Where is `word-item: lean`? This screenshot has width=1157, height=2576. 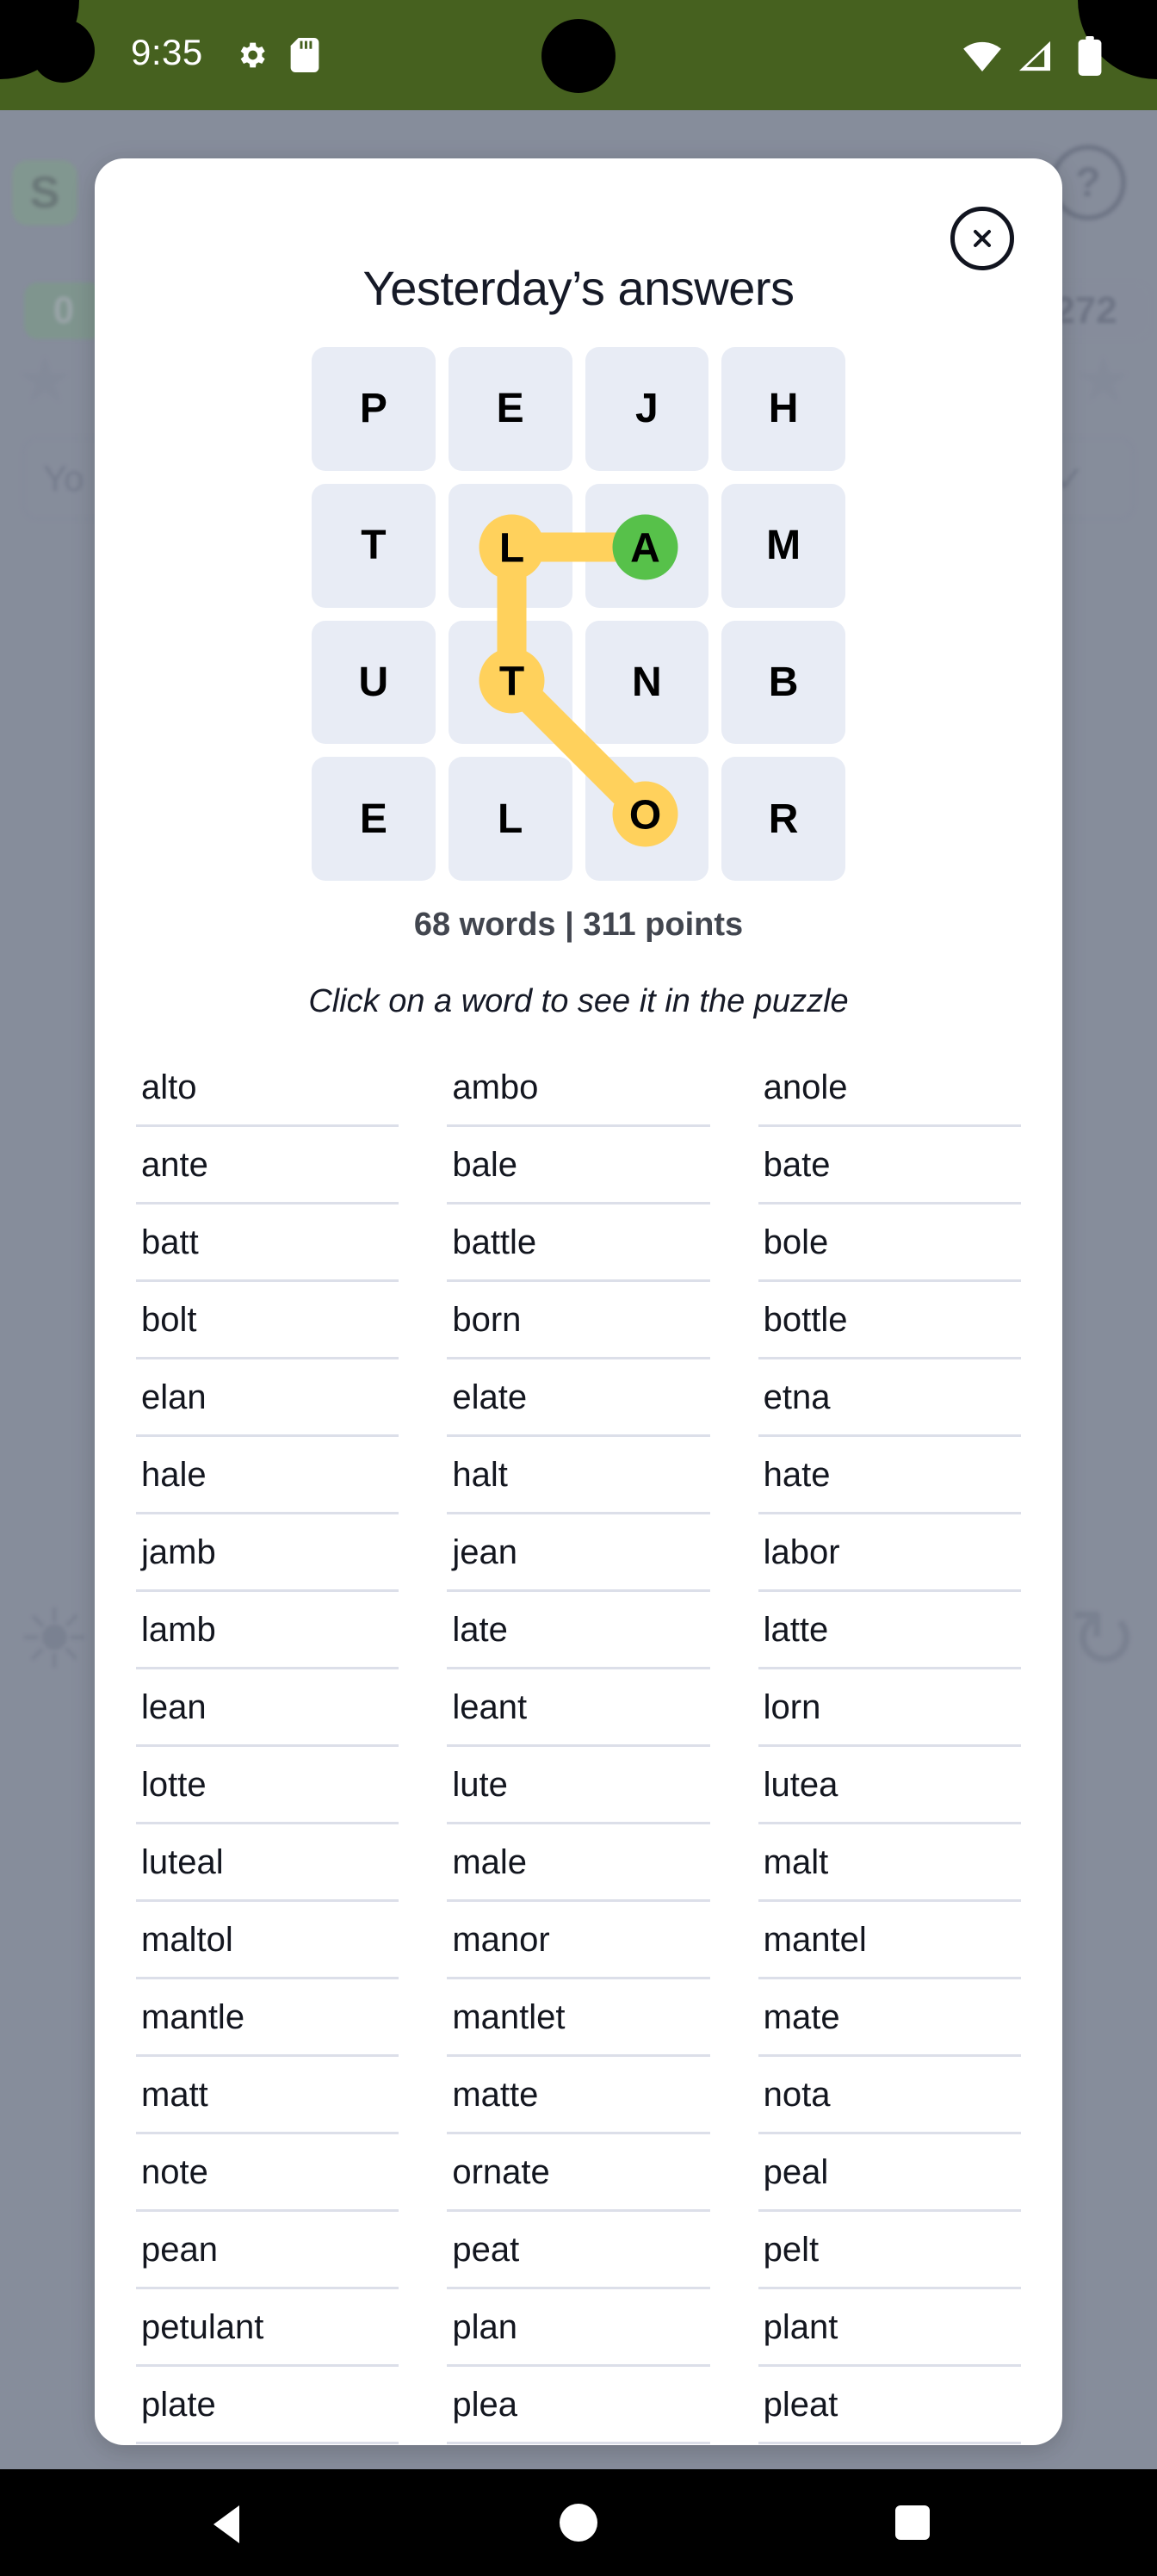
word-item: lean is located at coordinates (268, 1708).